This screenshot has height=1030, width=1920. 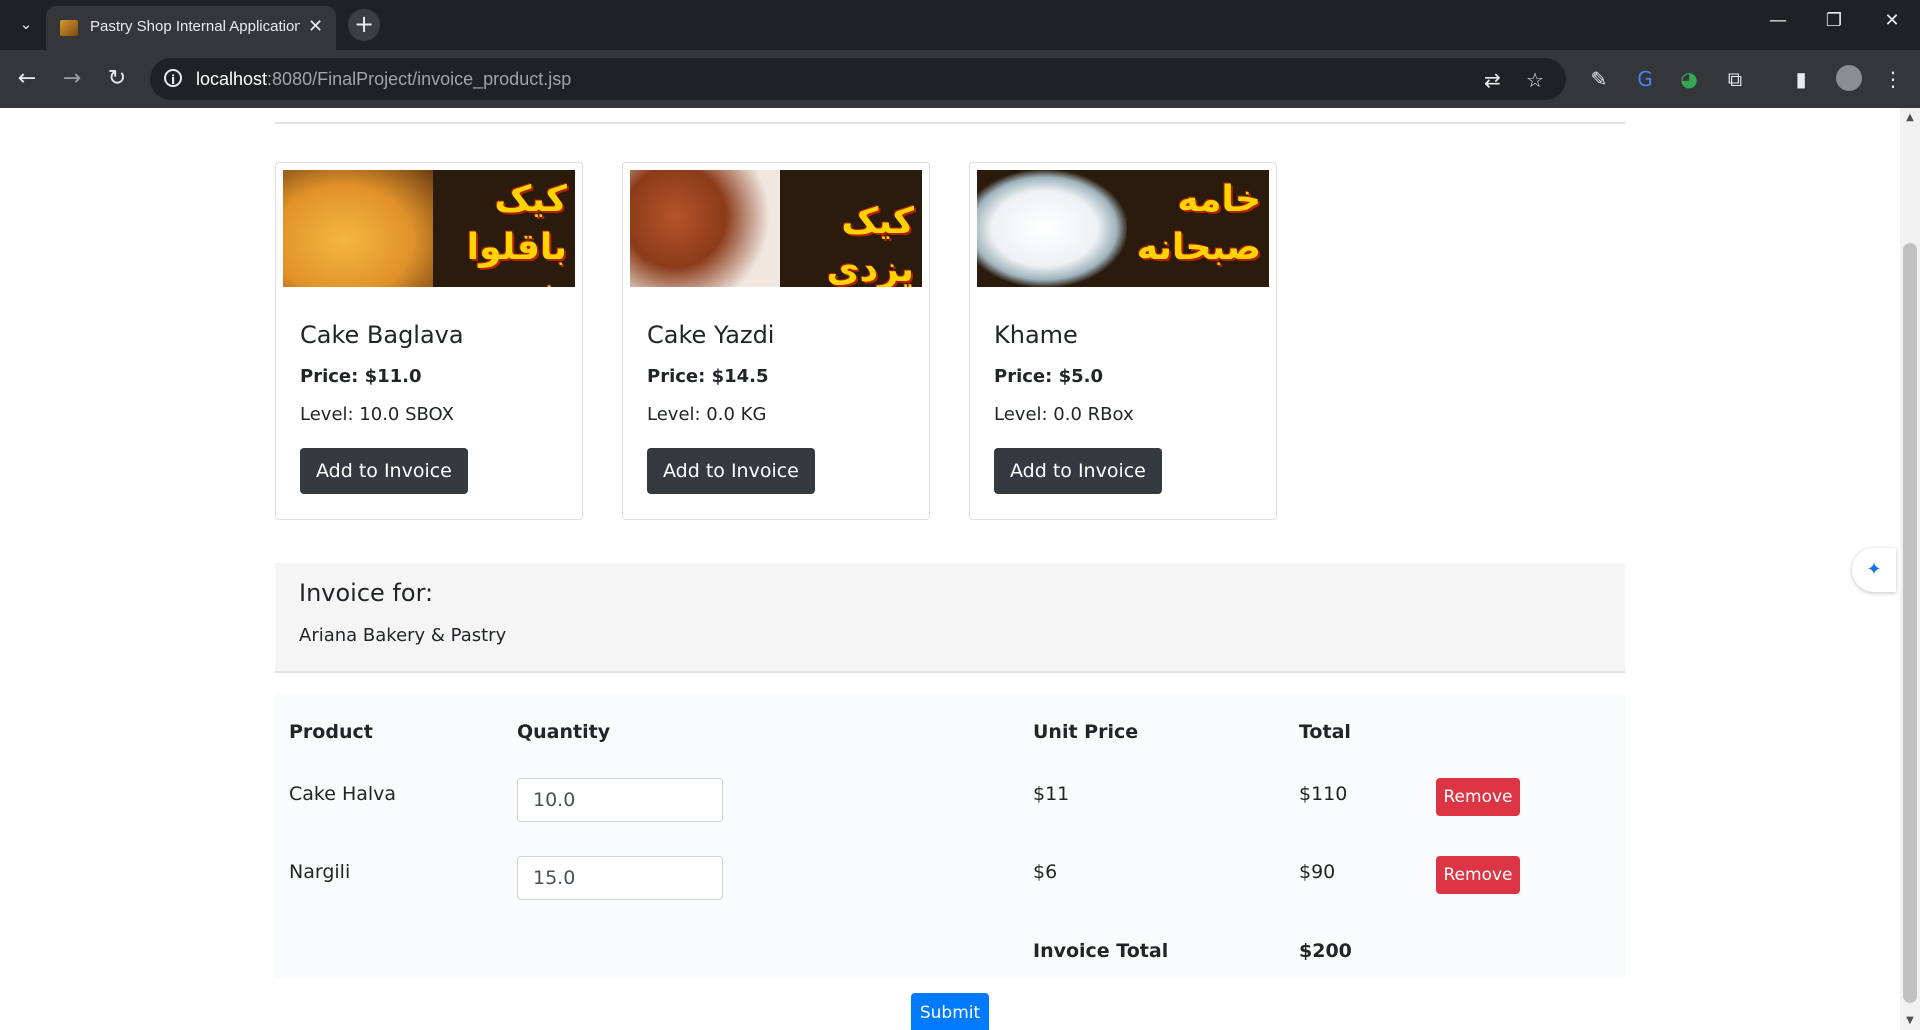 I want to click on invoice-total-value: $200, so click(x=1325, y=951).